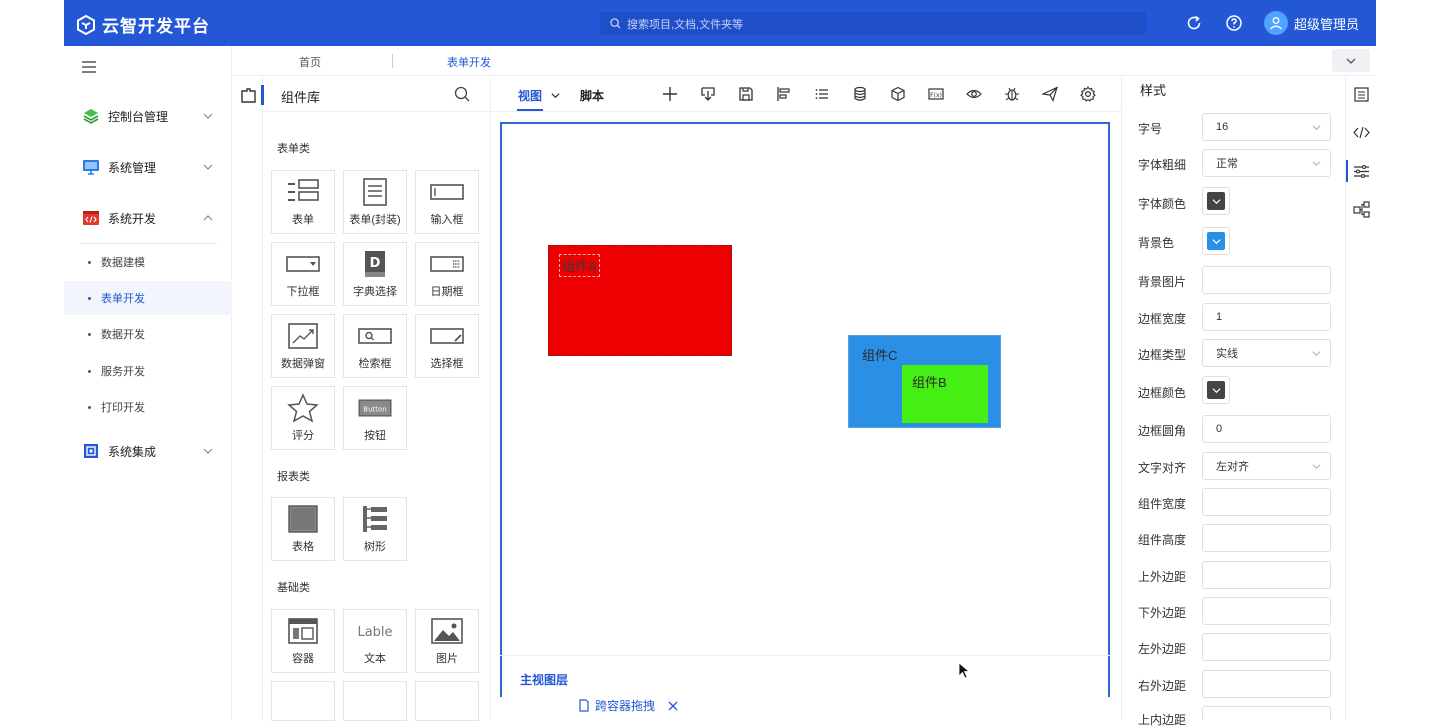  I want to click on width-field, so click(1266, 502).